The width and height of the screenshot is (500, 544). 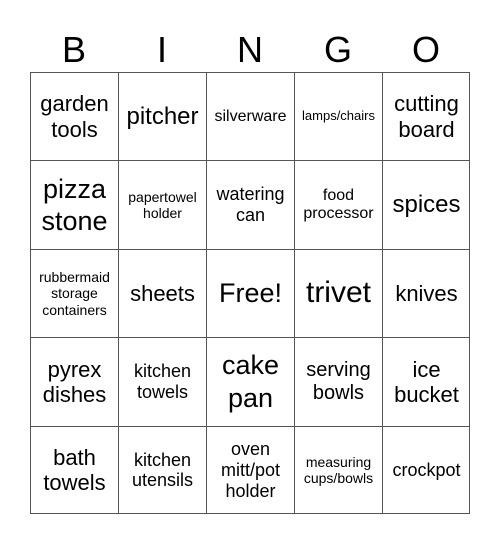 What do you see at coordinates (338, 469) in the screenshot?
I see `bingo-cell: measuring cups/bowls` at bounding box center [338, 469].